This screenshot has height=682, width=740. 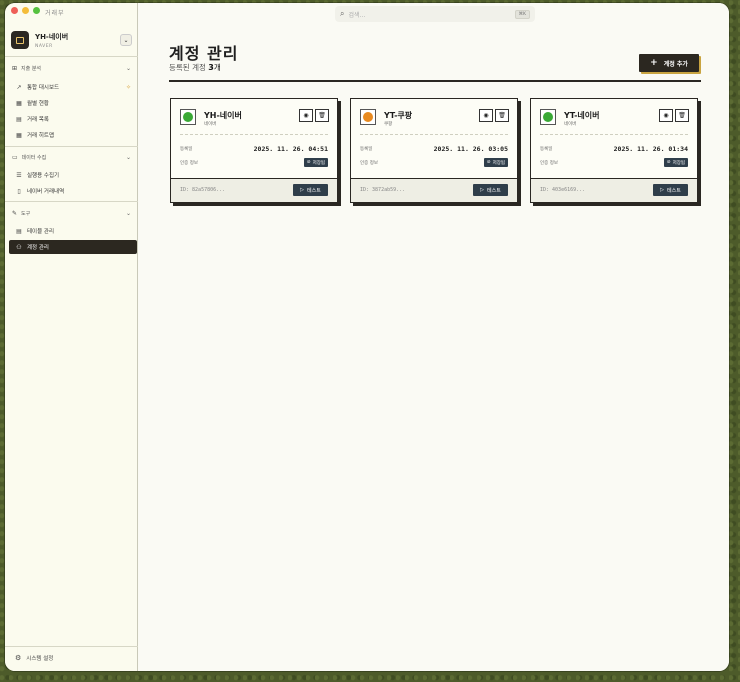 What do you see at coordinates (388, 124) in the screenshot?
I see `account-platform: 쿠팡` at bounding box center [388, 124].